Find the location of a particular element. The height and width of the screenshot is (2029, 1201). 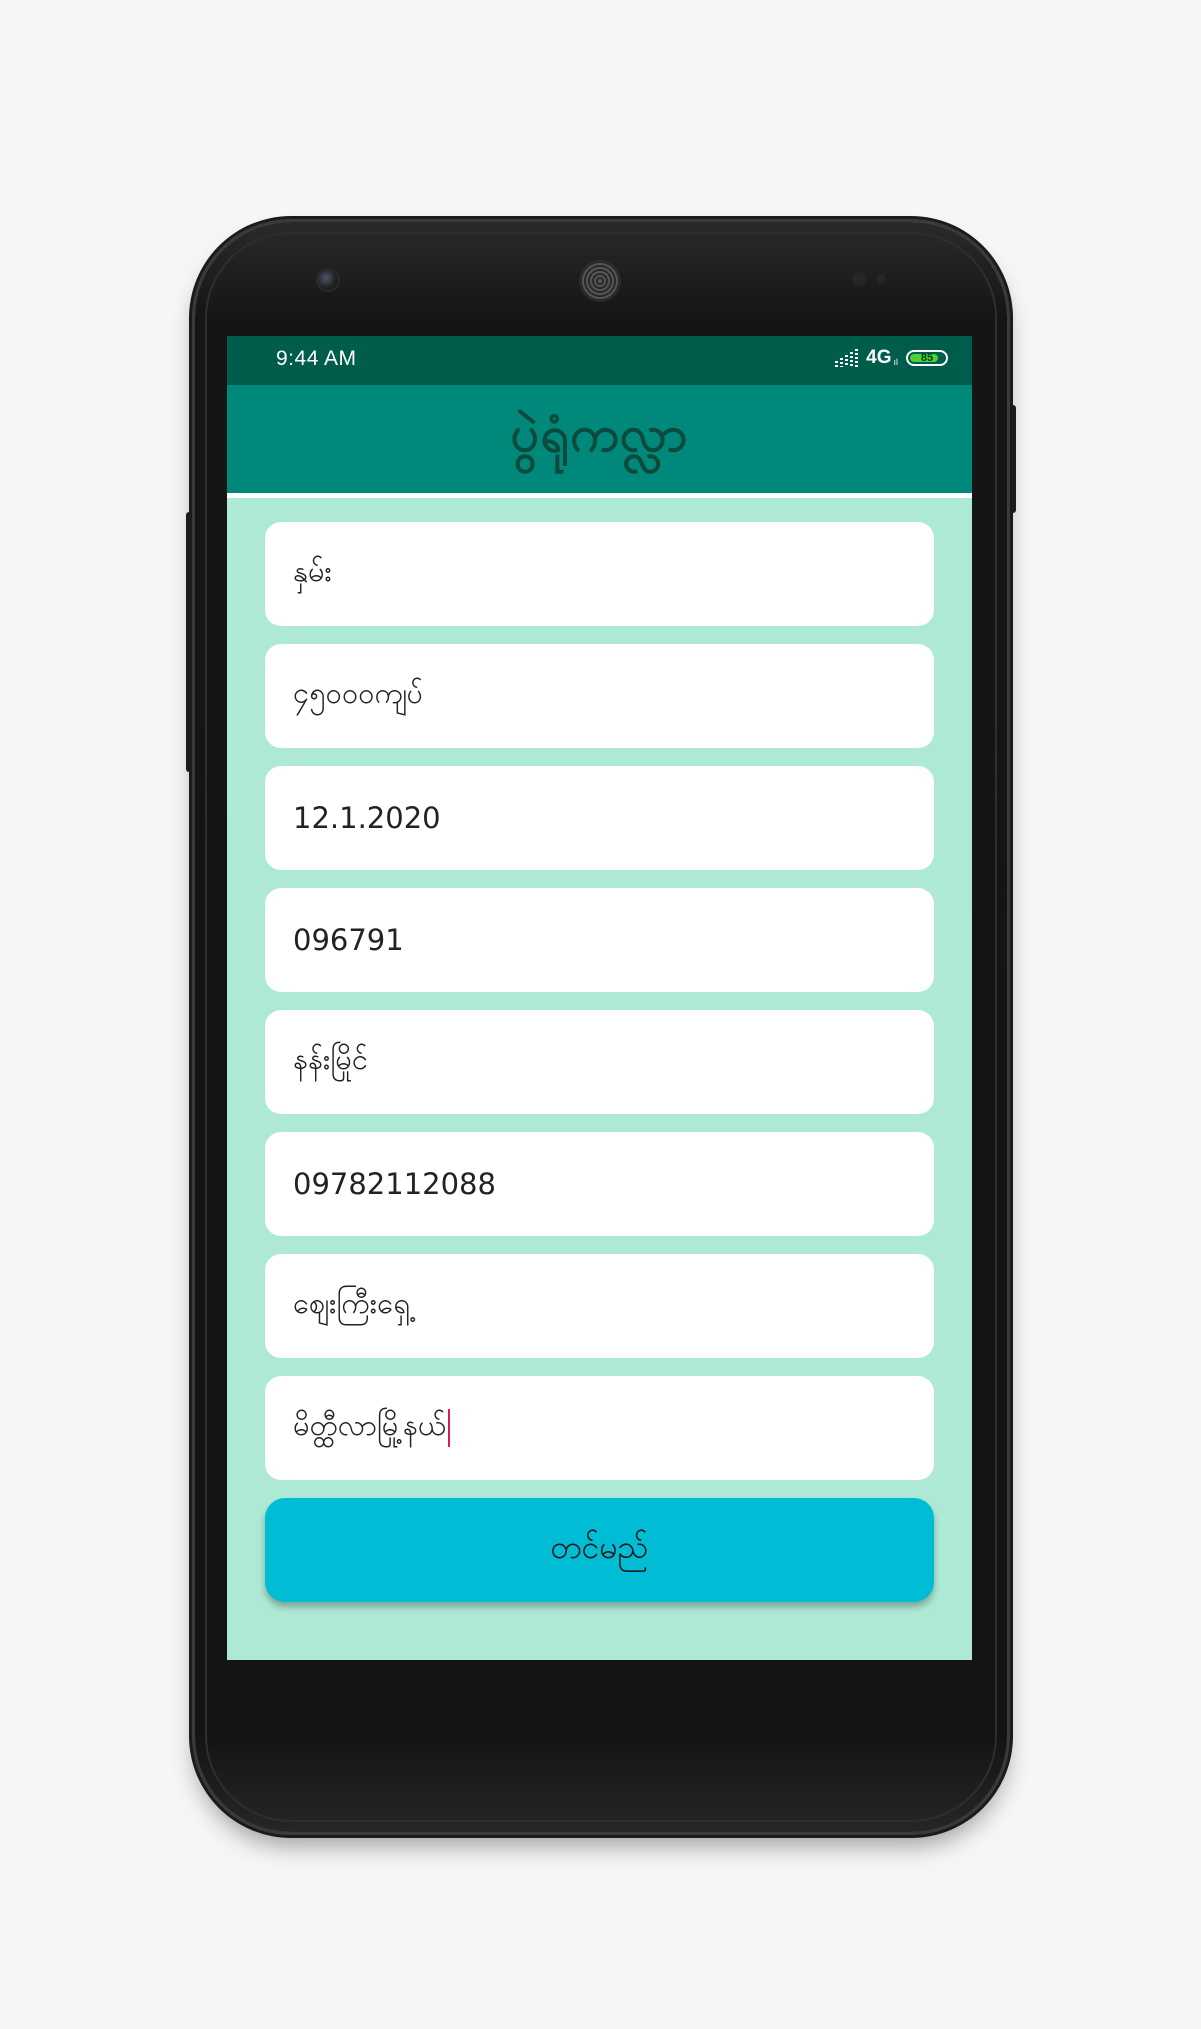

power-button is located at coordinates (1011, 459).